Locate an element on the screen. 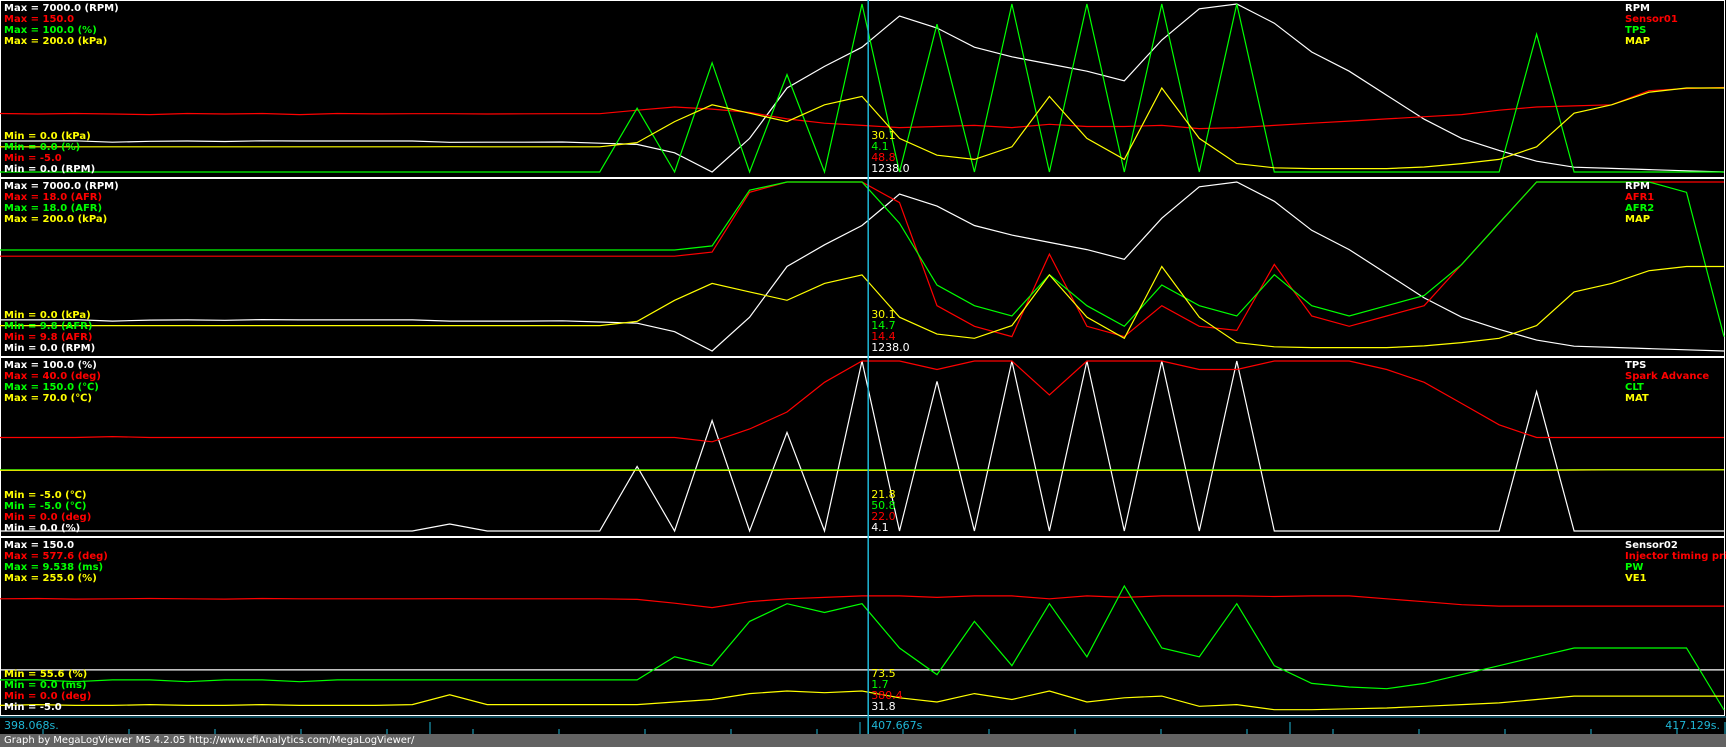 The image size is (1726, 747). panel-1-min-label-4: Min = 0.0 (RPM) is located at coordinates (49, 169).